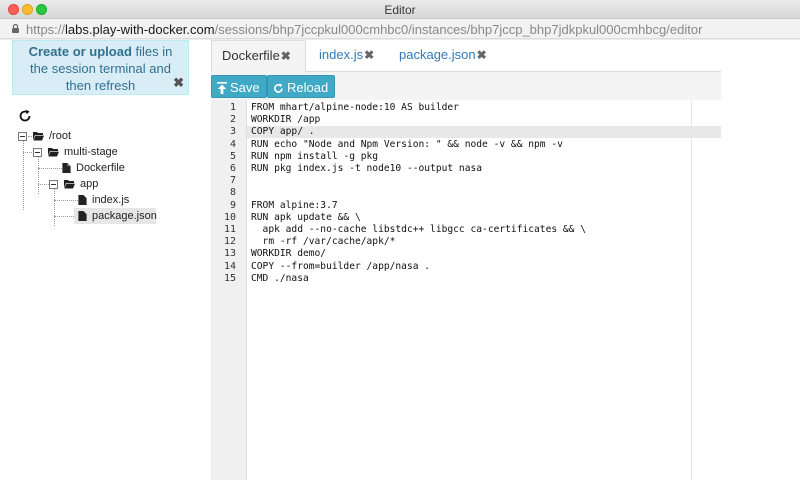  Describe the element at coordinates (222, 88) in the screenshot. I see `upload-icon` at that location.